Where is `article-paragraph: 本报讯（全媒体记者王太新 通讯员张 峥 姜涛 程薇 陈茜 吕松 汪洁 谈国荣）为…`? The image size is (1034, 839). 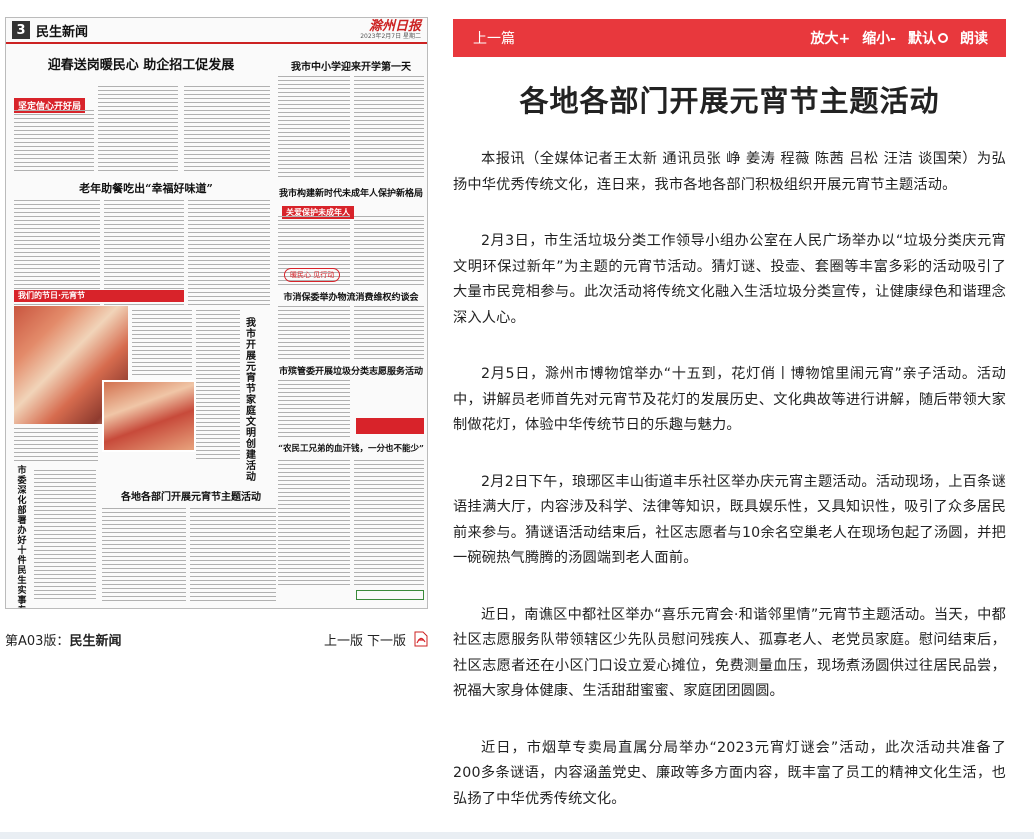 article-paragraph: 本报讯（全媒体记者王太新 通讯员张 峥 姜涛 程薇 陈茜 吕松 汪洁 谈国荣）为… is located at coordinates (729, 172).